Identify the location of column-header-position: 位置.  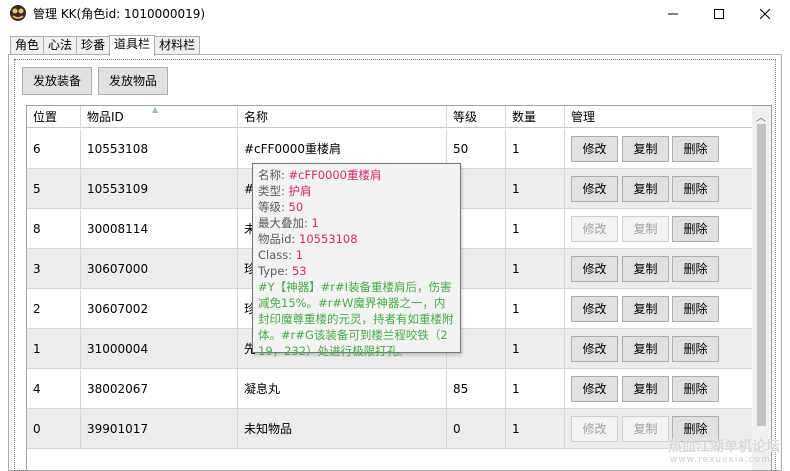
(54, 117).